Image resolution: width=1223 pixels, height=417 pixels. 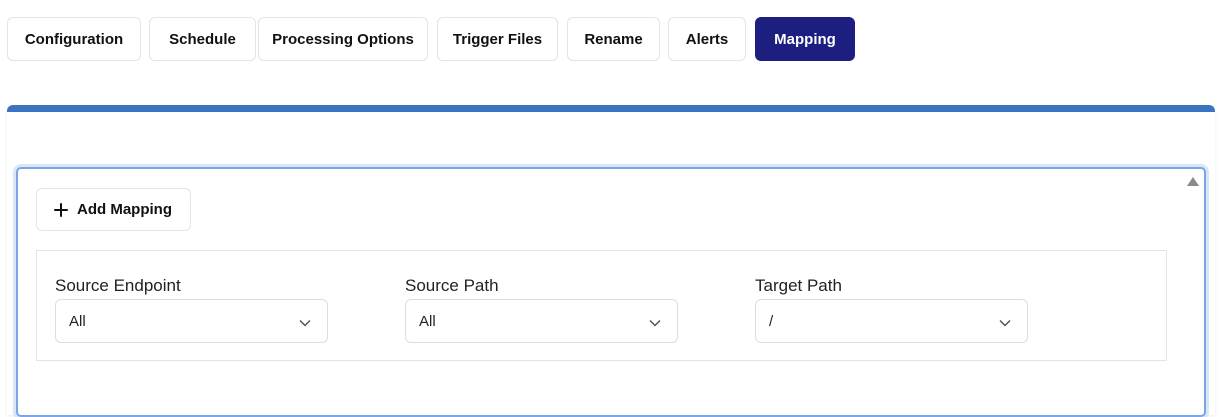 I want to click on add-mapping-button: Add Mapping, so click(x=113, y=209).